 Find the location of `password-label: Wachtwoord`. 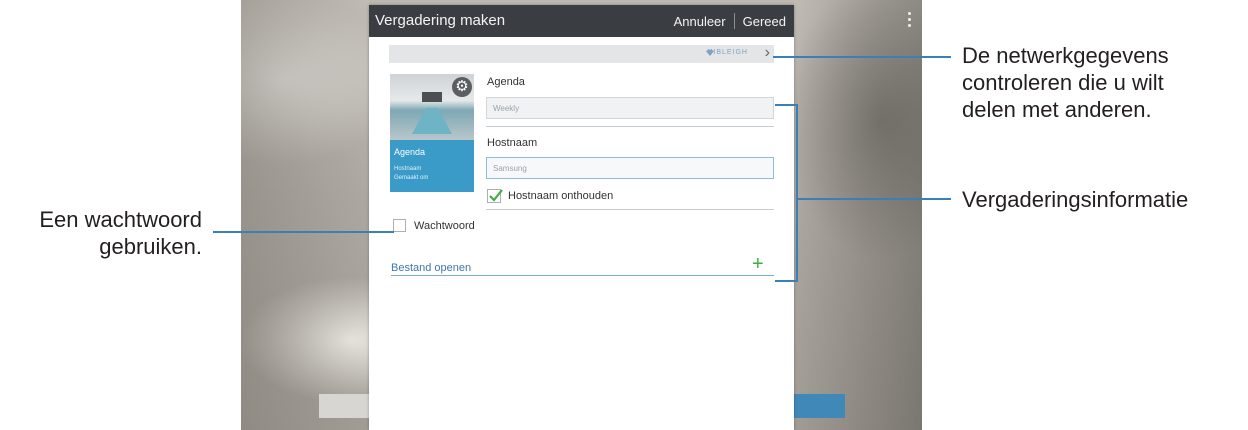

password-label: Wachtwoord is located at coordinates (444, 226).